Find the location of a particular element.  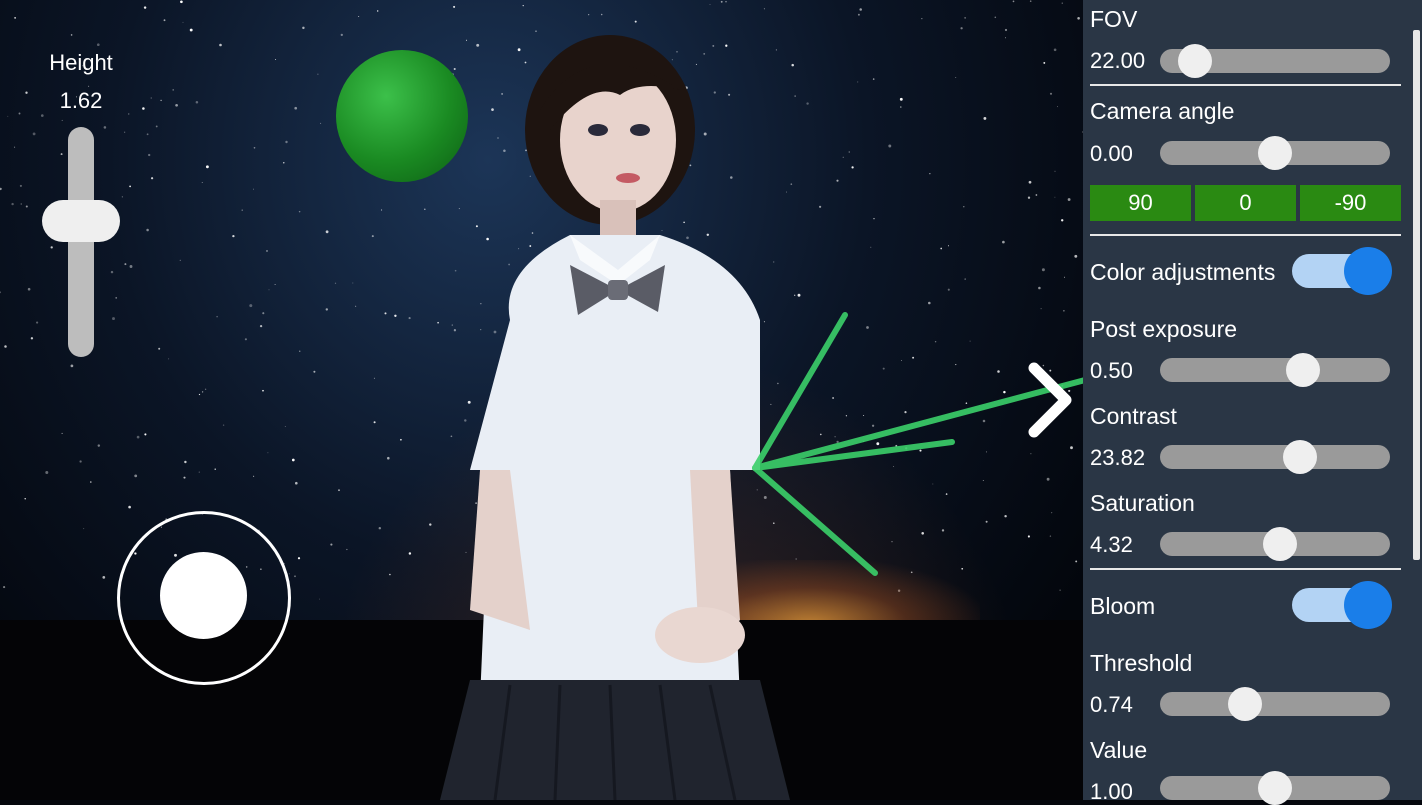

value-label: Value is located at coordinates (1119, 750).